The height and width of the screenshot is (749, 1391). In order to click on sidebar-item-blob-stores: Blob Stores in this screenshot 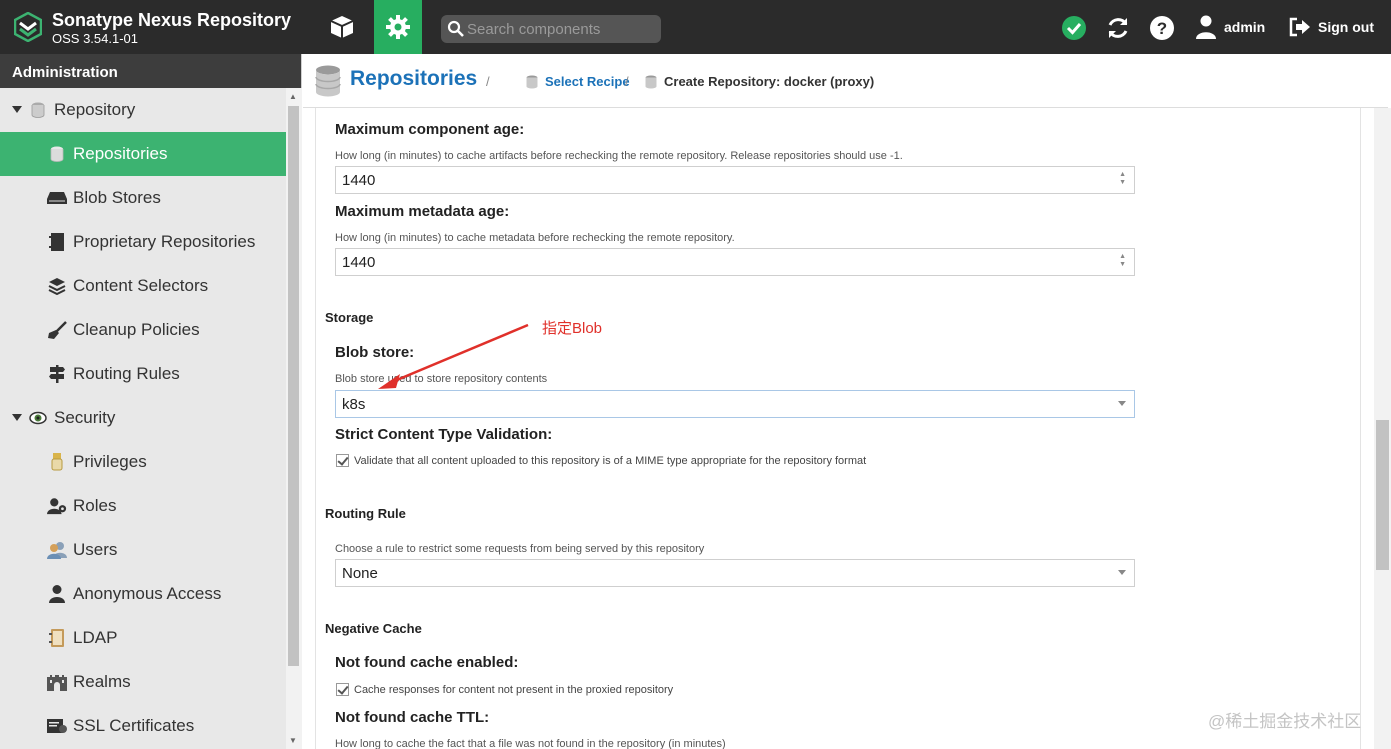, I will do `click(143, 198)`.